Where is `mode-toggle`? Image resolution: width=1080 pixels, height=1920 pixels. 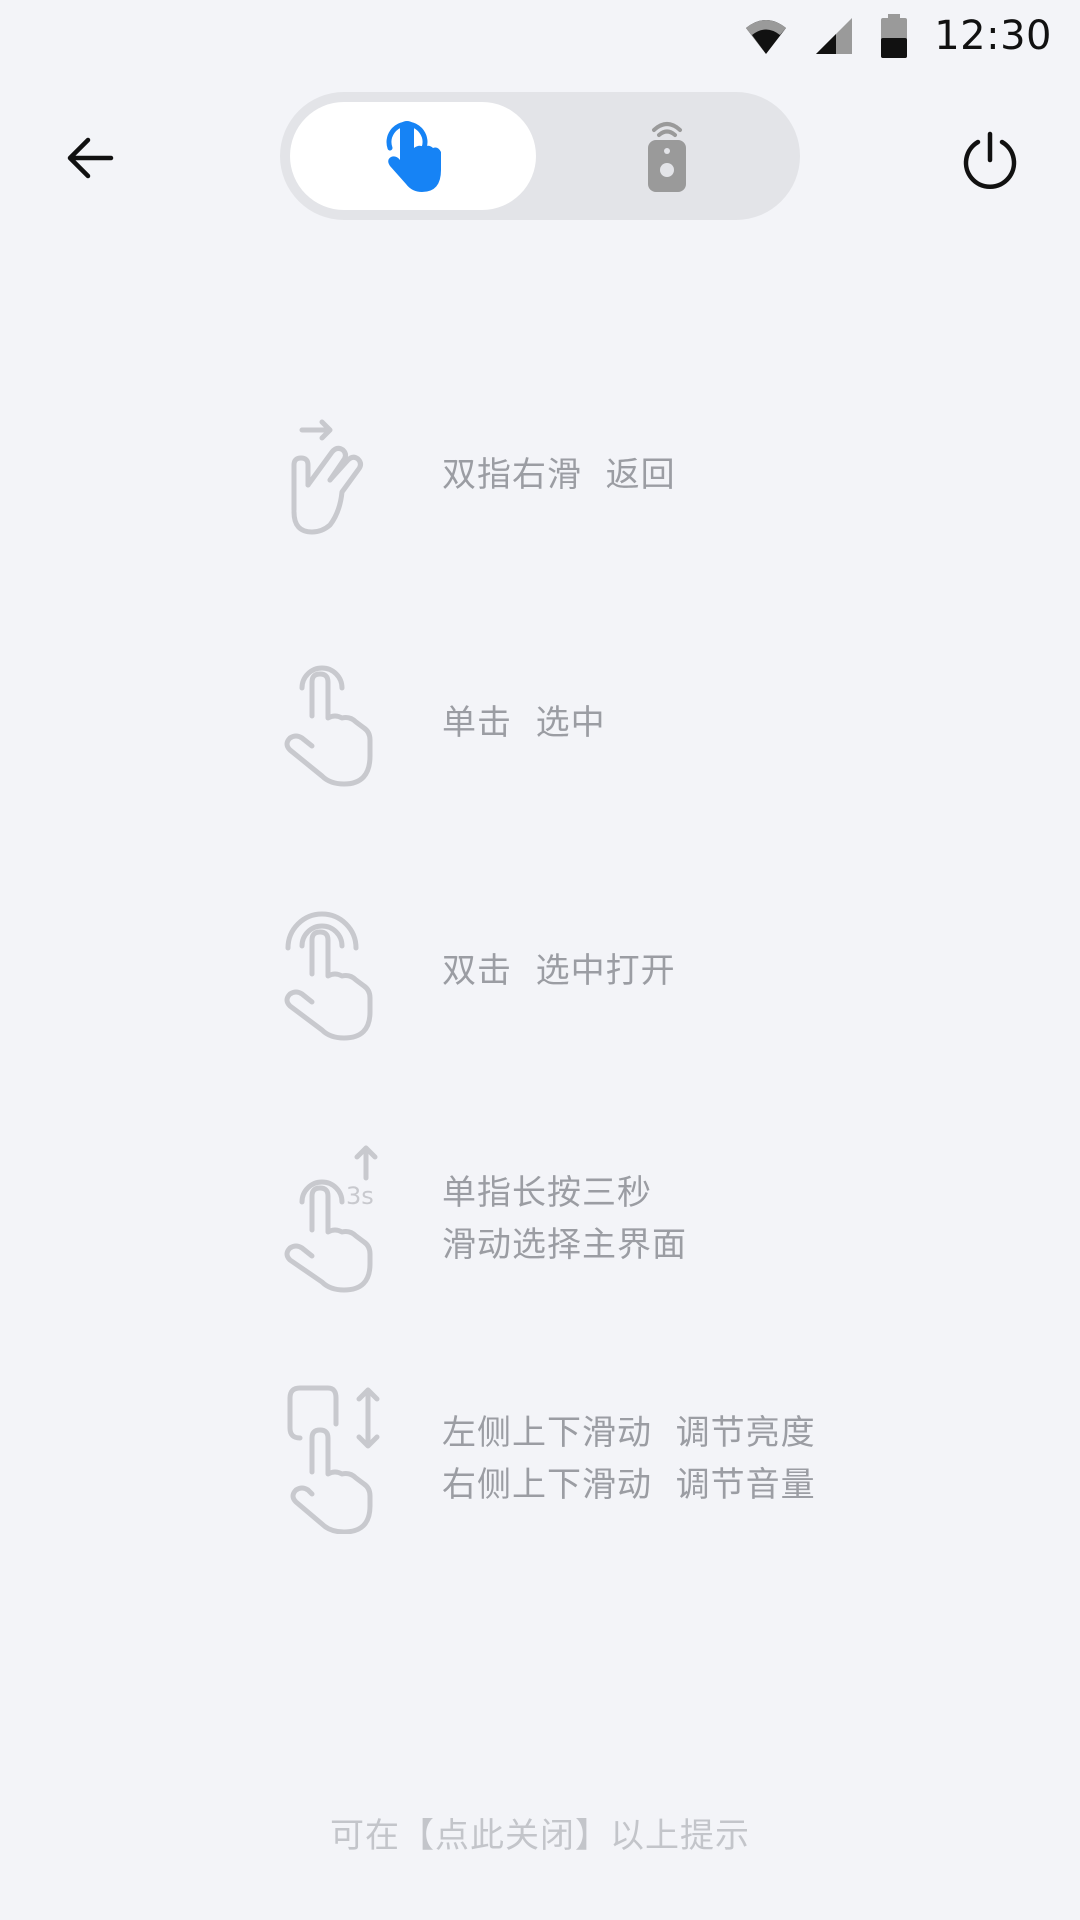
mode-toggle is located at coordinates (540, 156).